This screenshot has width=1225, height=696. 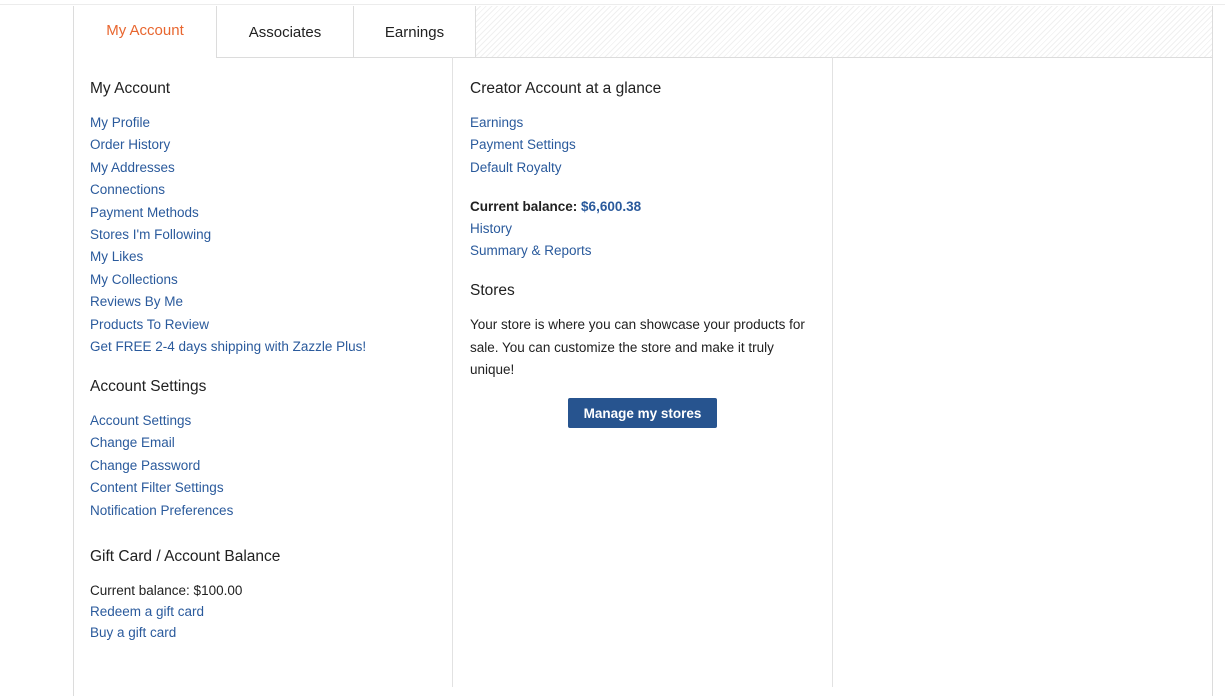 I want to click on creator-balance-value: $6,600.38, so click(x=611, y=206).